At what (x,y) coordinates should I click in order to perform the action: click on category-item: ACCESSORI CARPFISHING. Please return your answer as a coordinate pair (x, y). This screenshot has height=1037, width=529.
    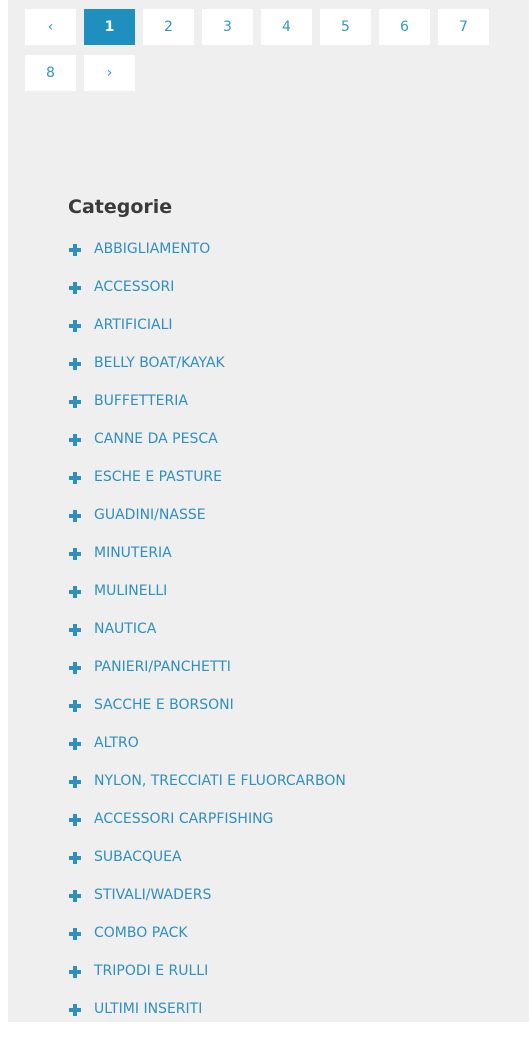
    Looking at the image, I should click on (288, 828).